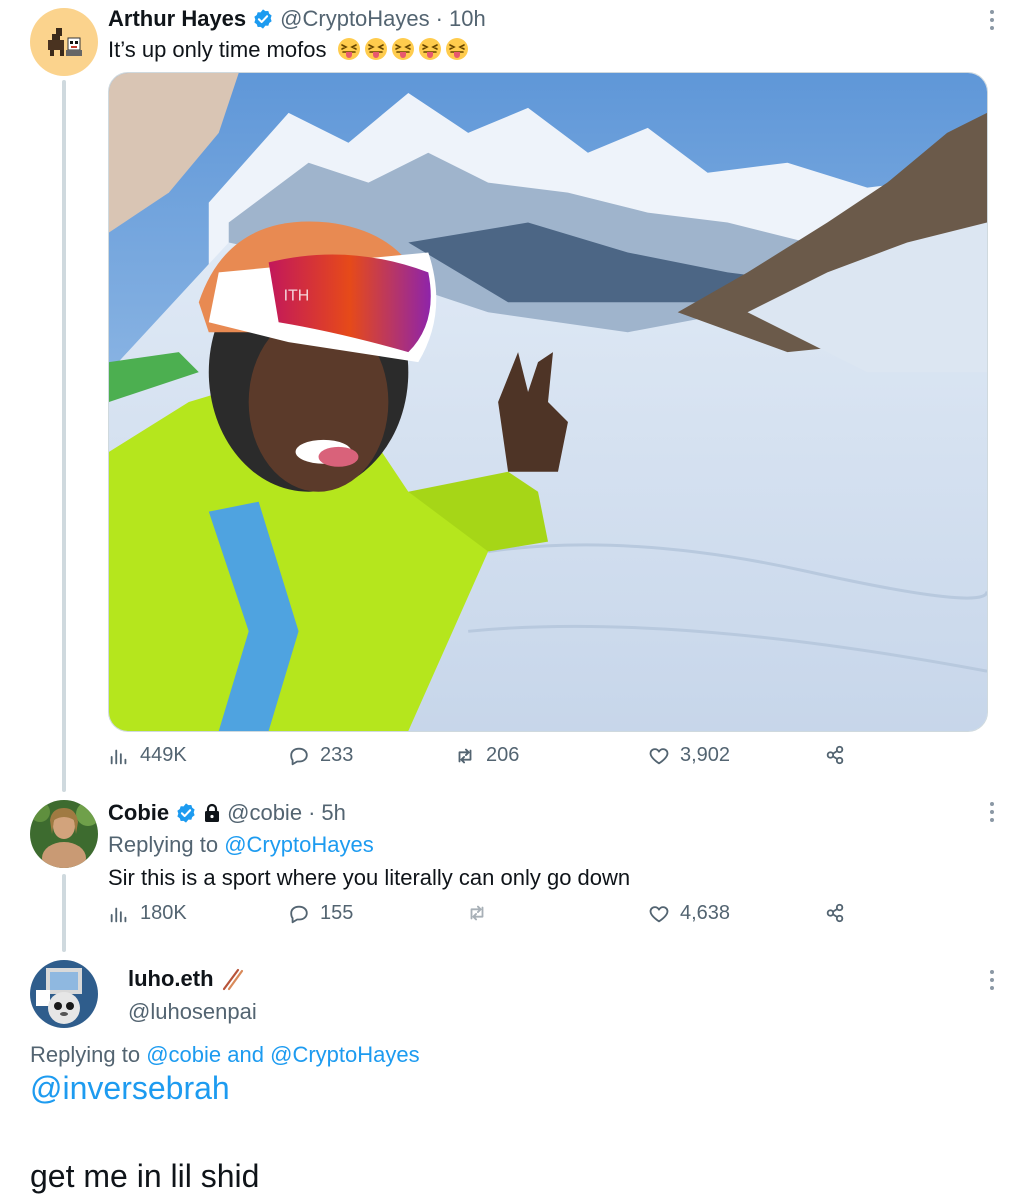 The image size is (1018, 1200). What do you see at coordinates (217, 49) in the screenshot?
I see `tweet-text: It’s up only time mofos` at bounding box center [217, 49].